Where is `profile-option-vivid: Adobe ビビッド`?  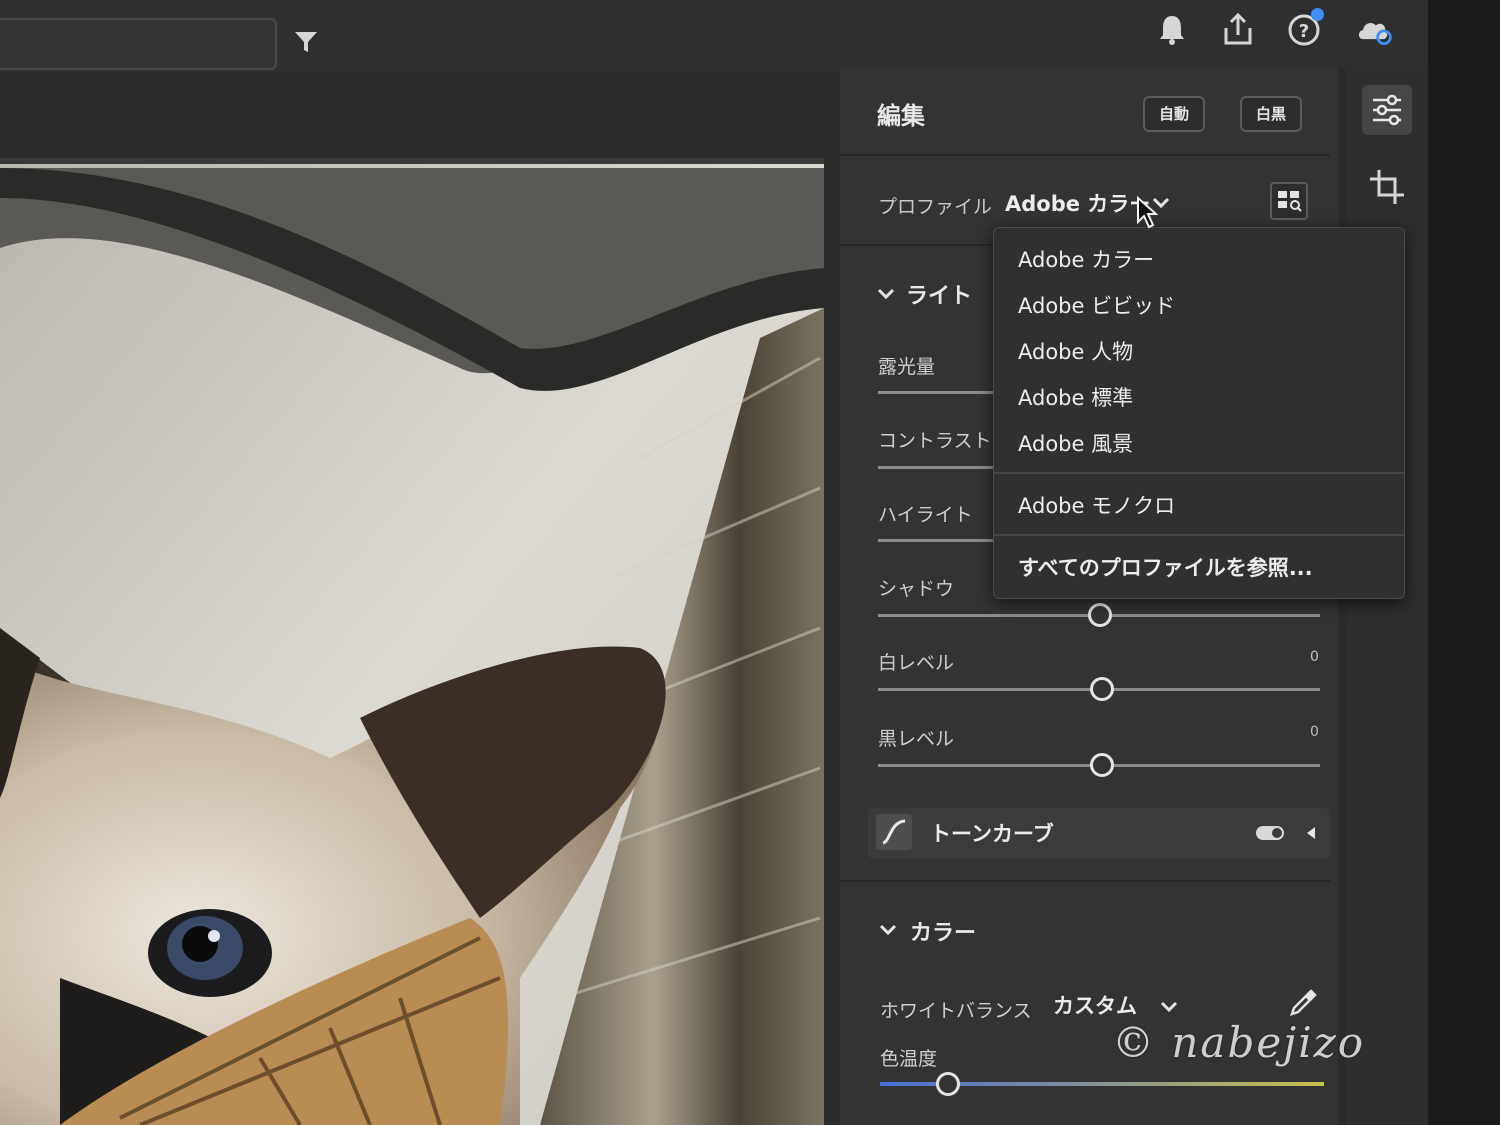 profile-option-vivid: Adobe ビビッド is located at coordinates (1096, 305).